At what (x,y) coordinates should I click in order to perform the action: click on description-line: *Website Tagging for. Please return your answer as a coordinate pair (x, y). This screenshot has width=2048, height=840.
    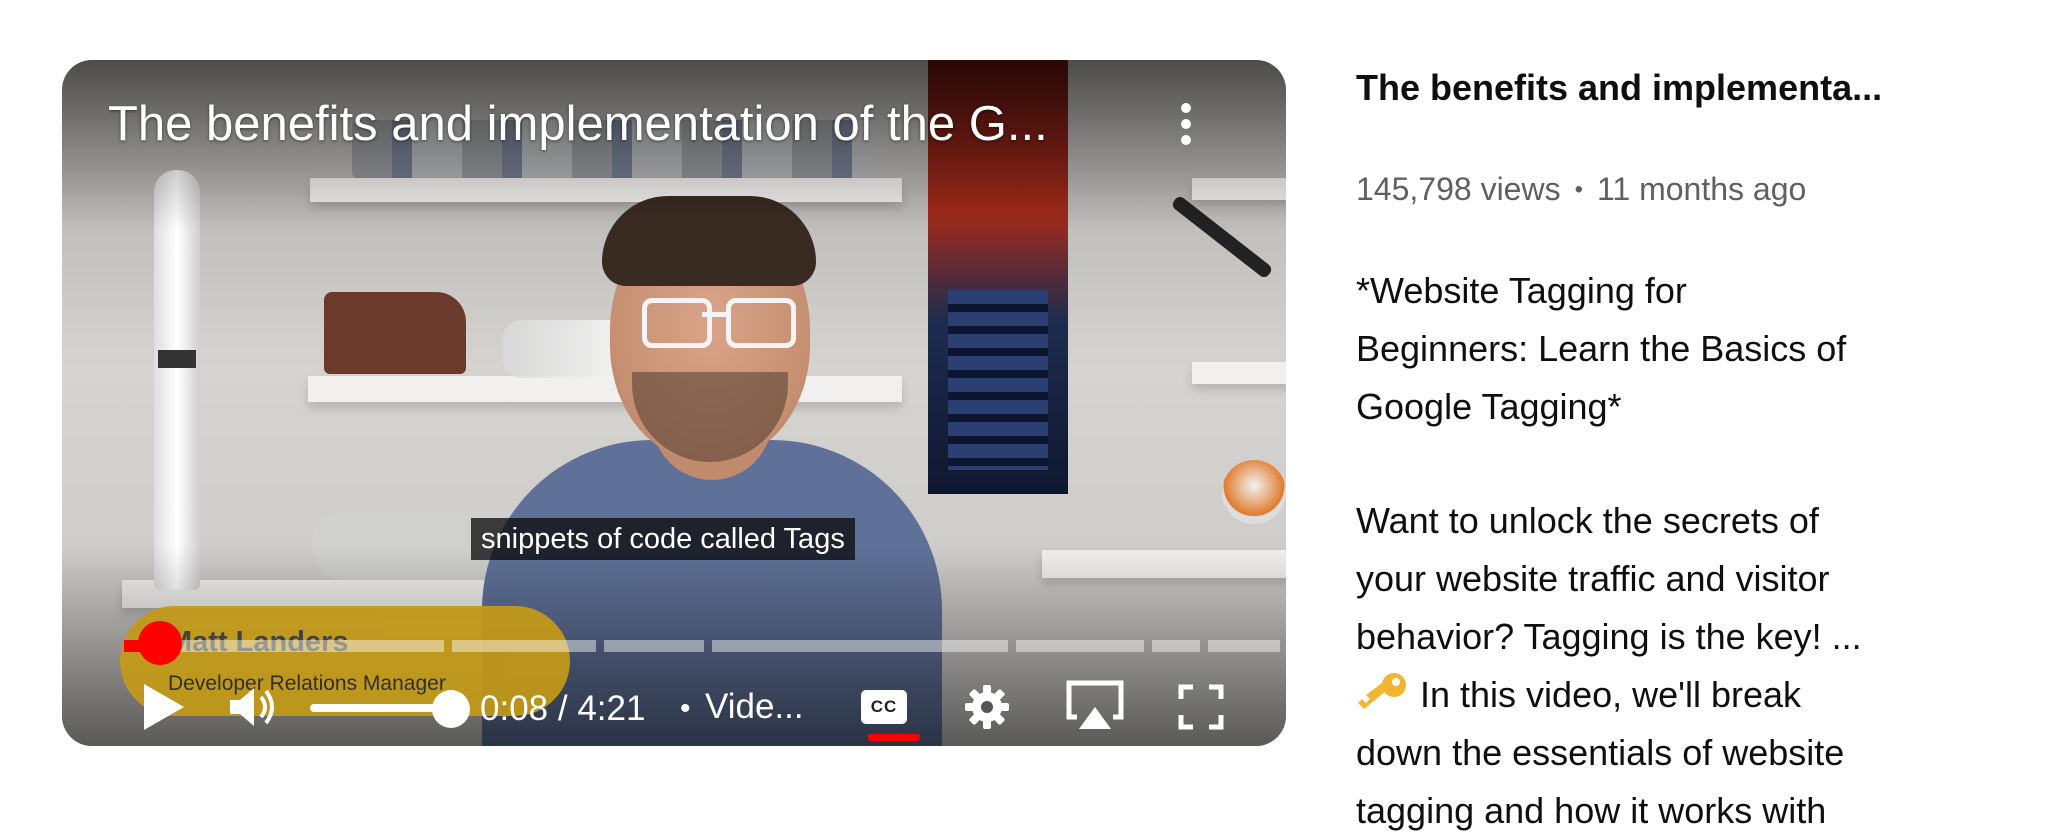
    Looking at the image, I should click on (1521, 290).